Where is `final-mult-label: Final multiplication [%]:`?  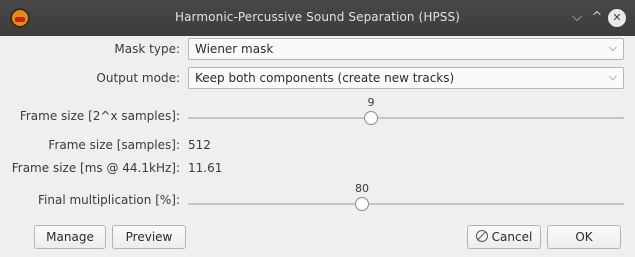 final-mult-label: Final multiplication [%]: is located at coordinates (109, 200).